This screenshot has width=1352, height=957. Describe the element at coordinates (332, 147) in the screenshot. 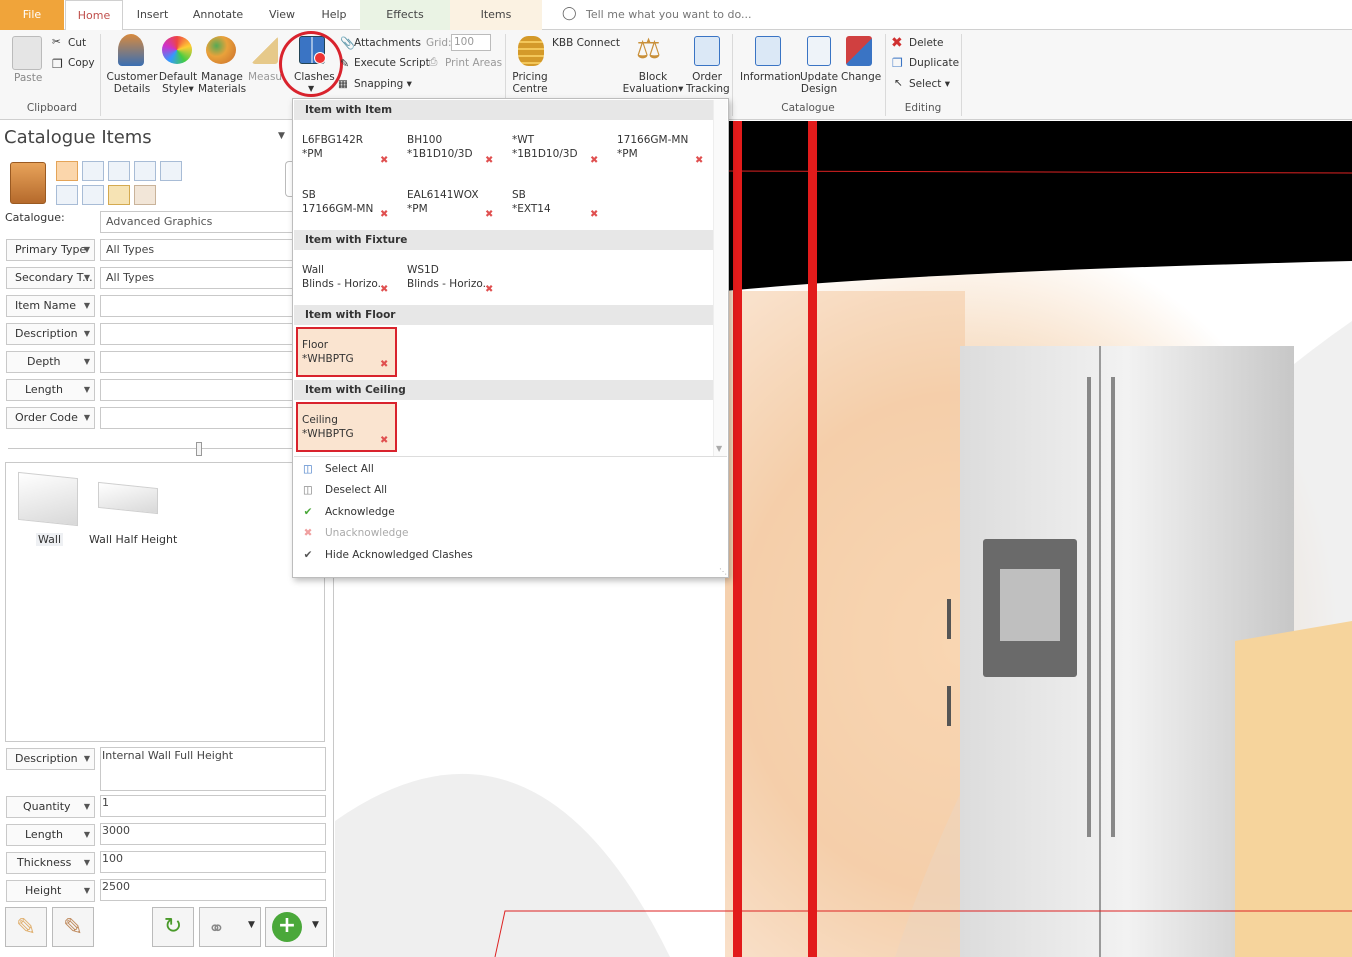

I see `clash-entry: L6FBG142R *PM` at that location.